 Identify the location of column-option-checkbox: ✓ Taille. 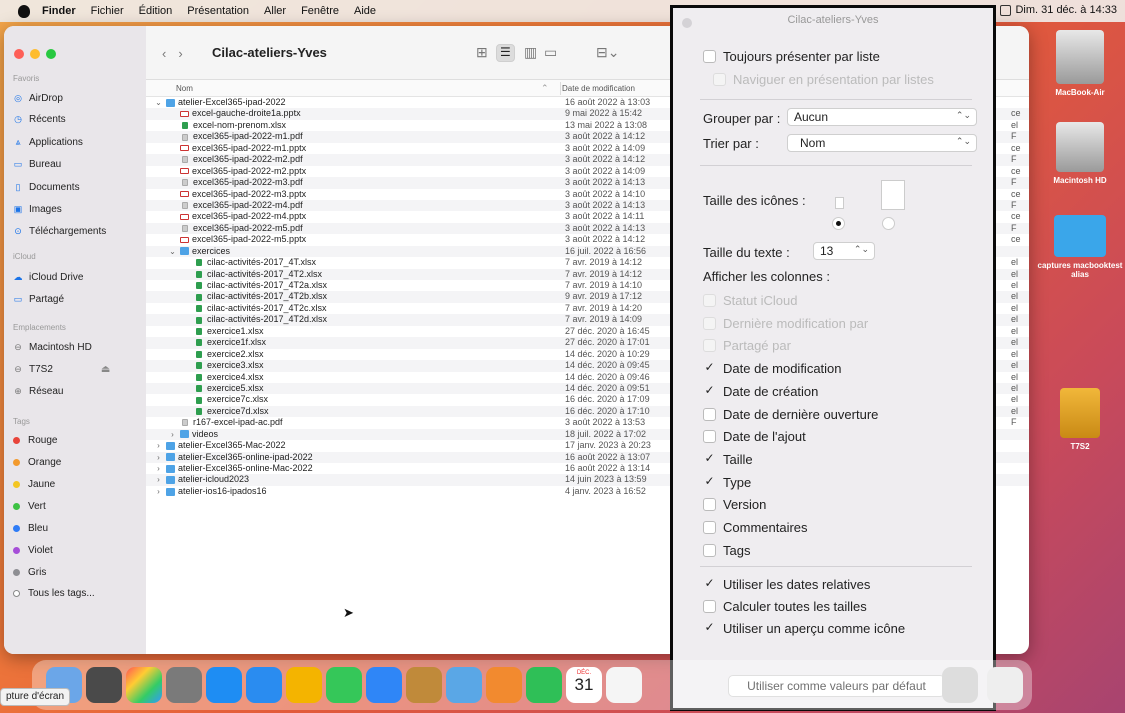
(727, 459).